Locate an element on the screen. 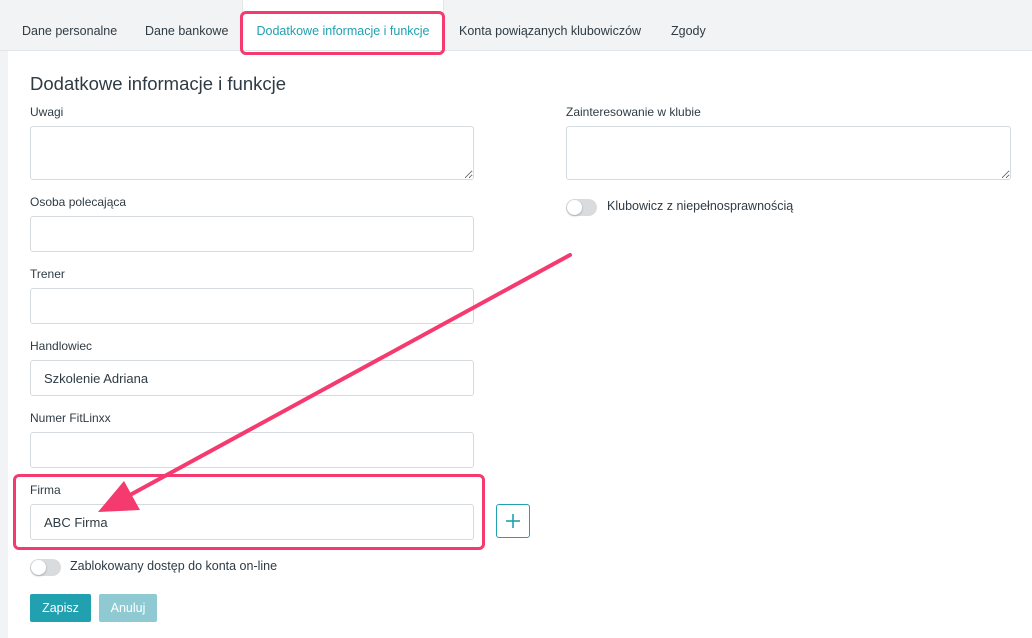 This screenshot has height=638, width=1032. numer-fitlinxx-label: Numer FitLinxx is located at coordinates (70, 418).